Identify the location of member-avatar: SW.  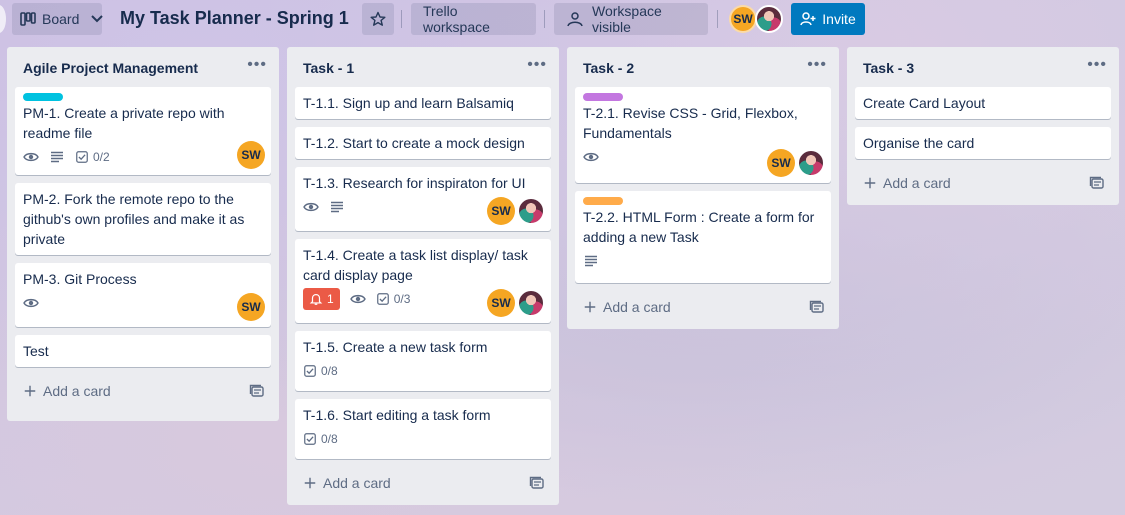
(743, 19).